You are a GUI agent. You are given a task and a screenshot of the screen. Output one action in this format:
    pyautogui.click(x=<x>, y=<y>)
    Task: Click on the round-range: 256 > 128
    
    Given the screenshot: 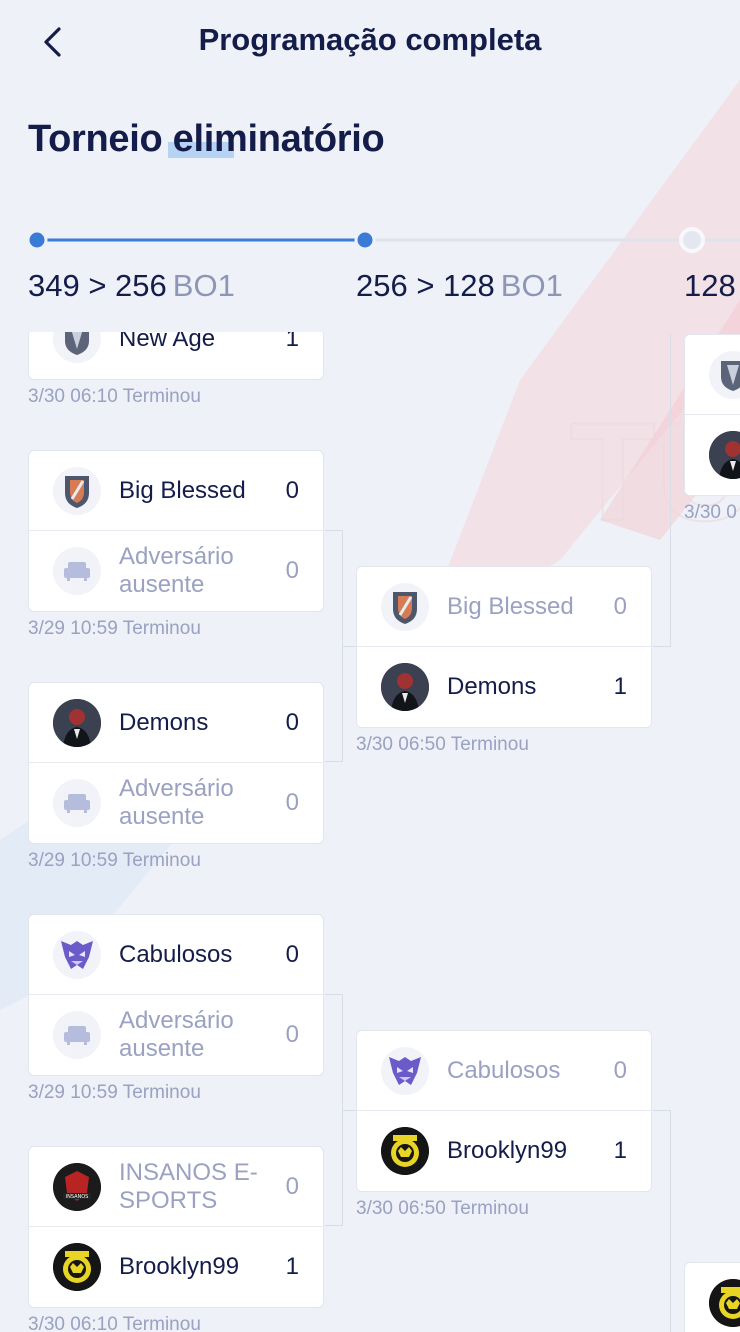 What is the action you would take?
    pyautogui.click(x=425, y=285)
    